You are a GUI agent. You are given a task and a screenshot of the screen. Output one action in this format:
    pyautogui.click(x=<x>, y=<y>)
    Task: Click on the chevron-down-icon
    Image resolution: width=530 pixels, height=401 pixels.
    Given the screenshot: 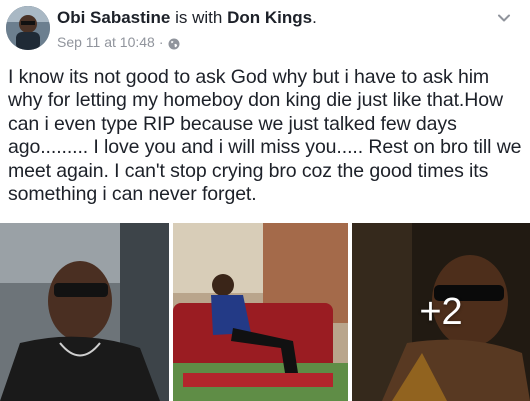 What is the action you would take?
    pyautogui.click(x=504, y=18)
    